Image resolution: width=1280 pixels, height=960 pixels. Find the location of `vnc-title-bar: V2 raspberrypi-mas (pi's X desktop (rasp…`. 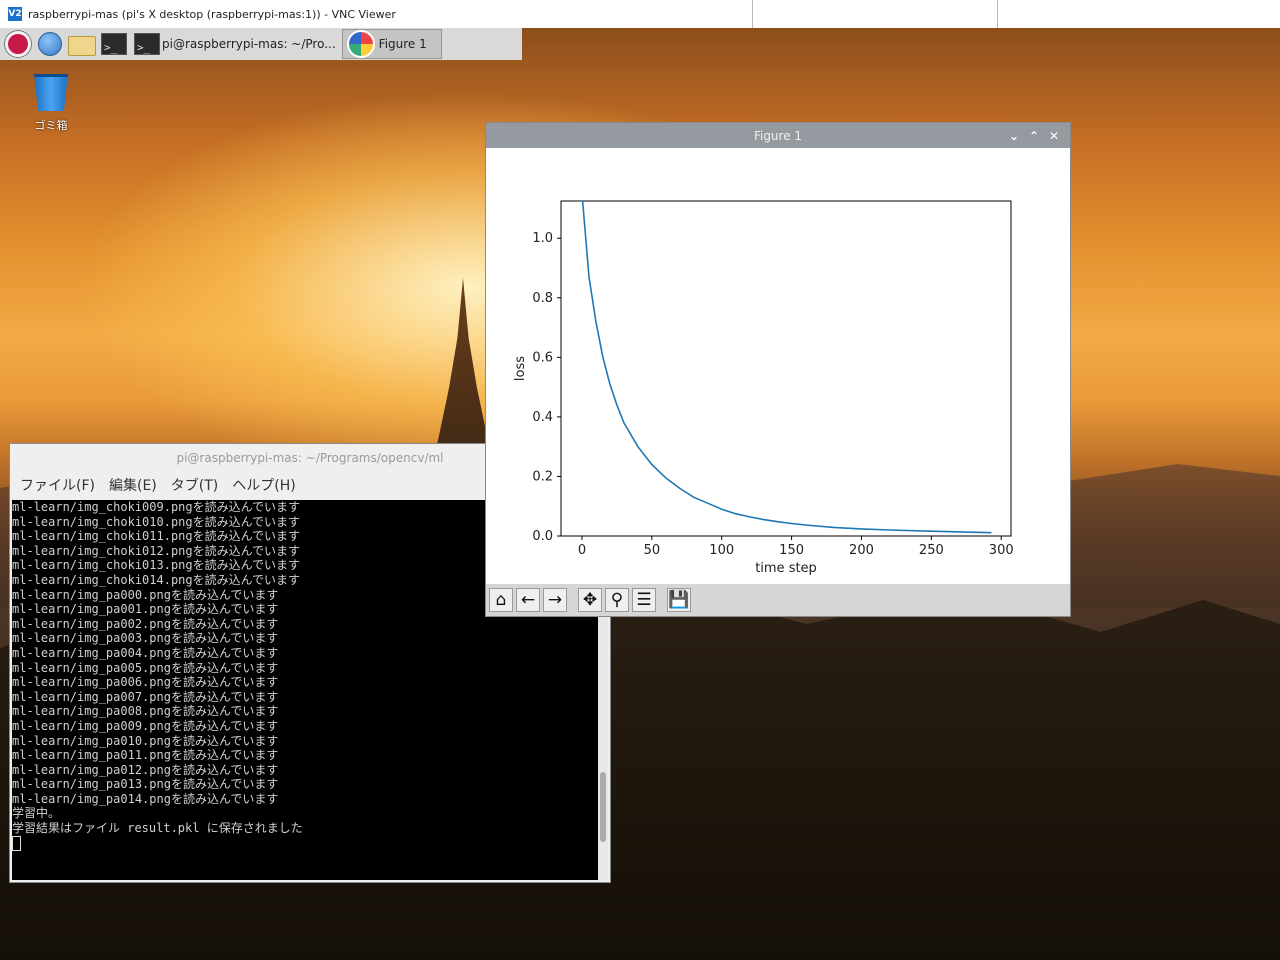

vnc-title-bar: V2 raspberrypi-mas (pi's X desktop (rasp… is located at coordinates (640, 15).